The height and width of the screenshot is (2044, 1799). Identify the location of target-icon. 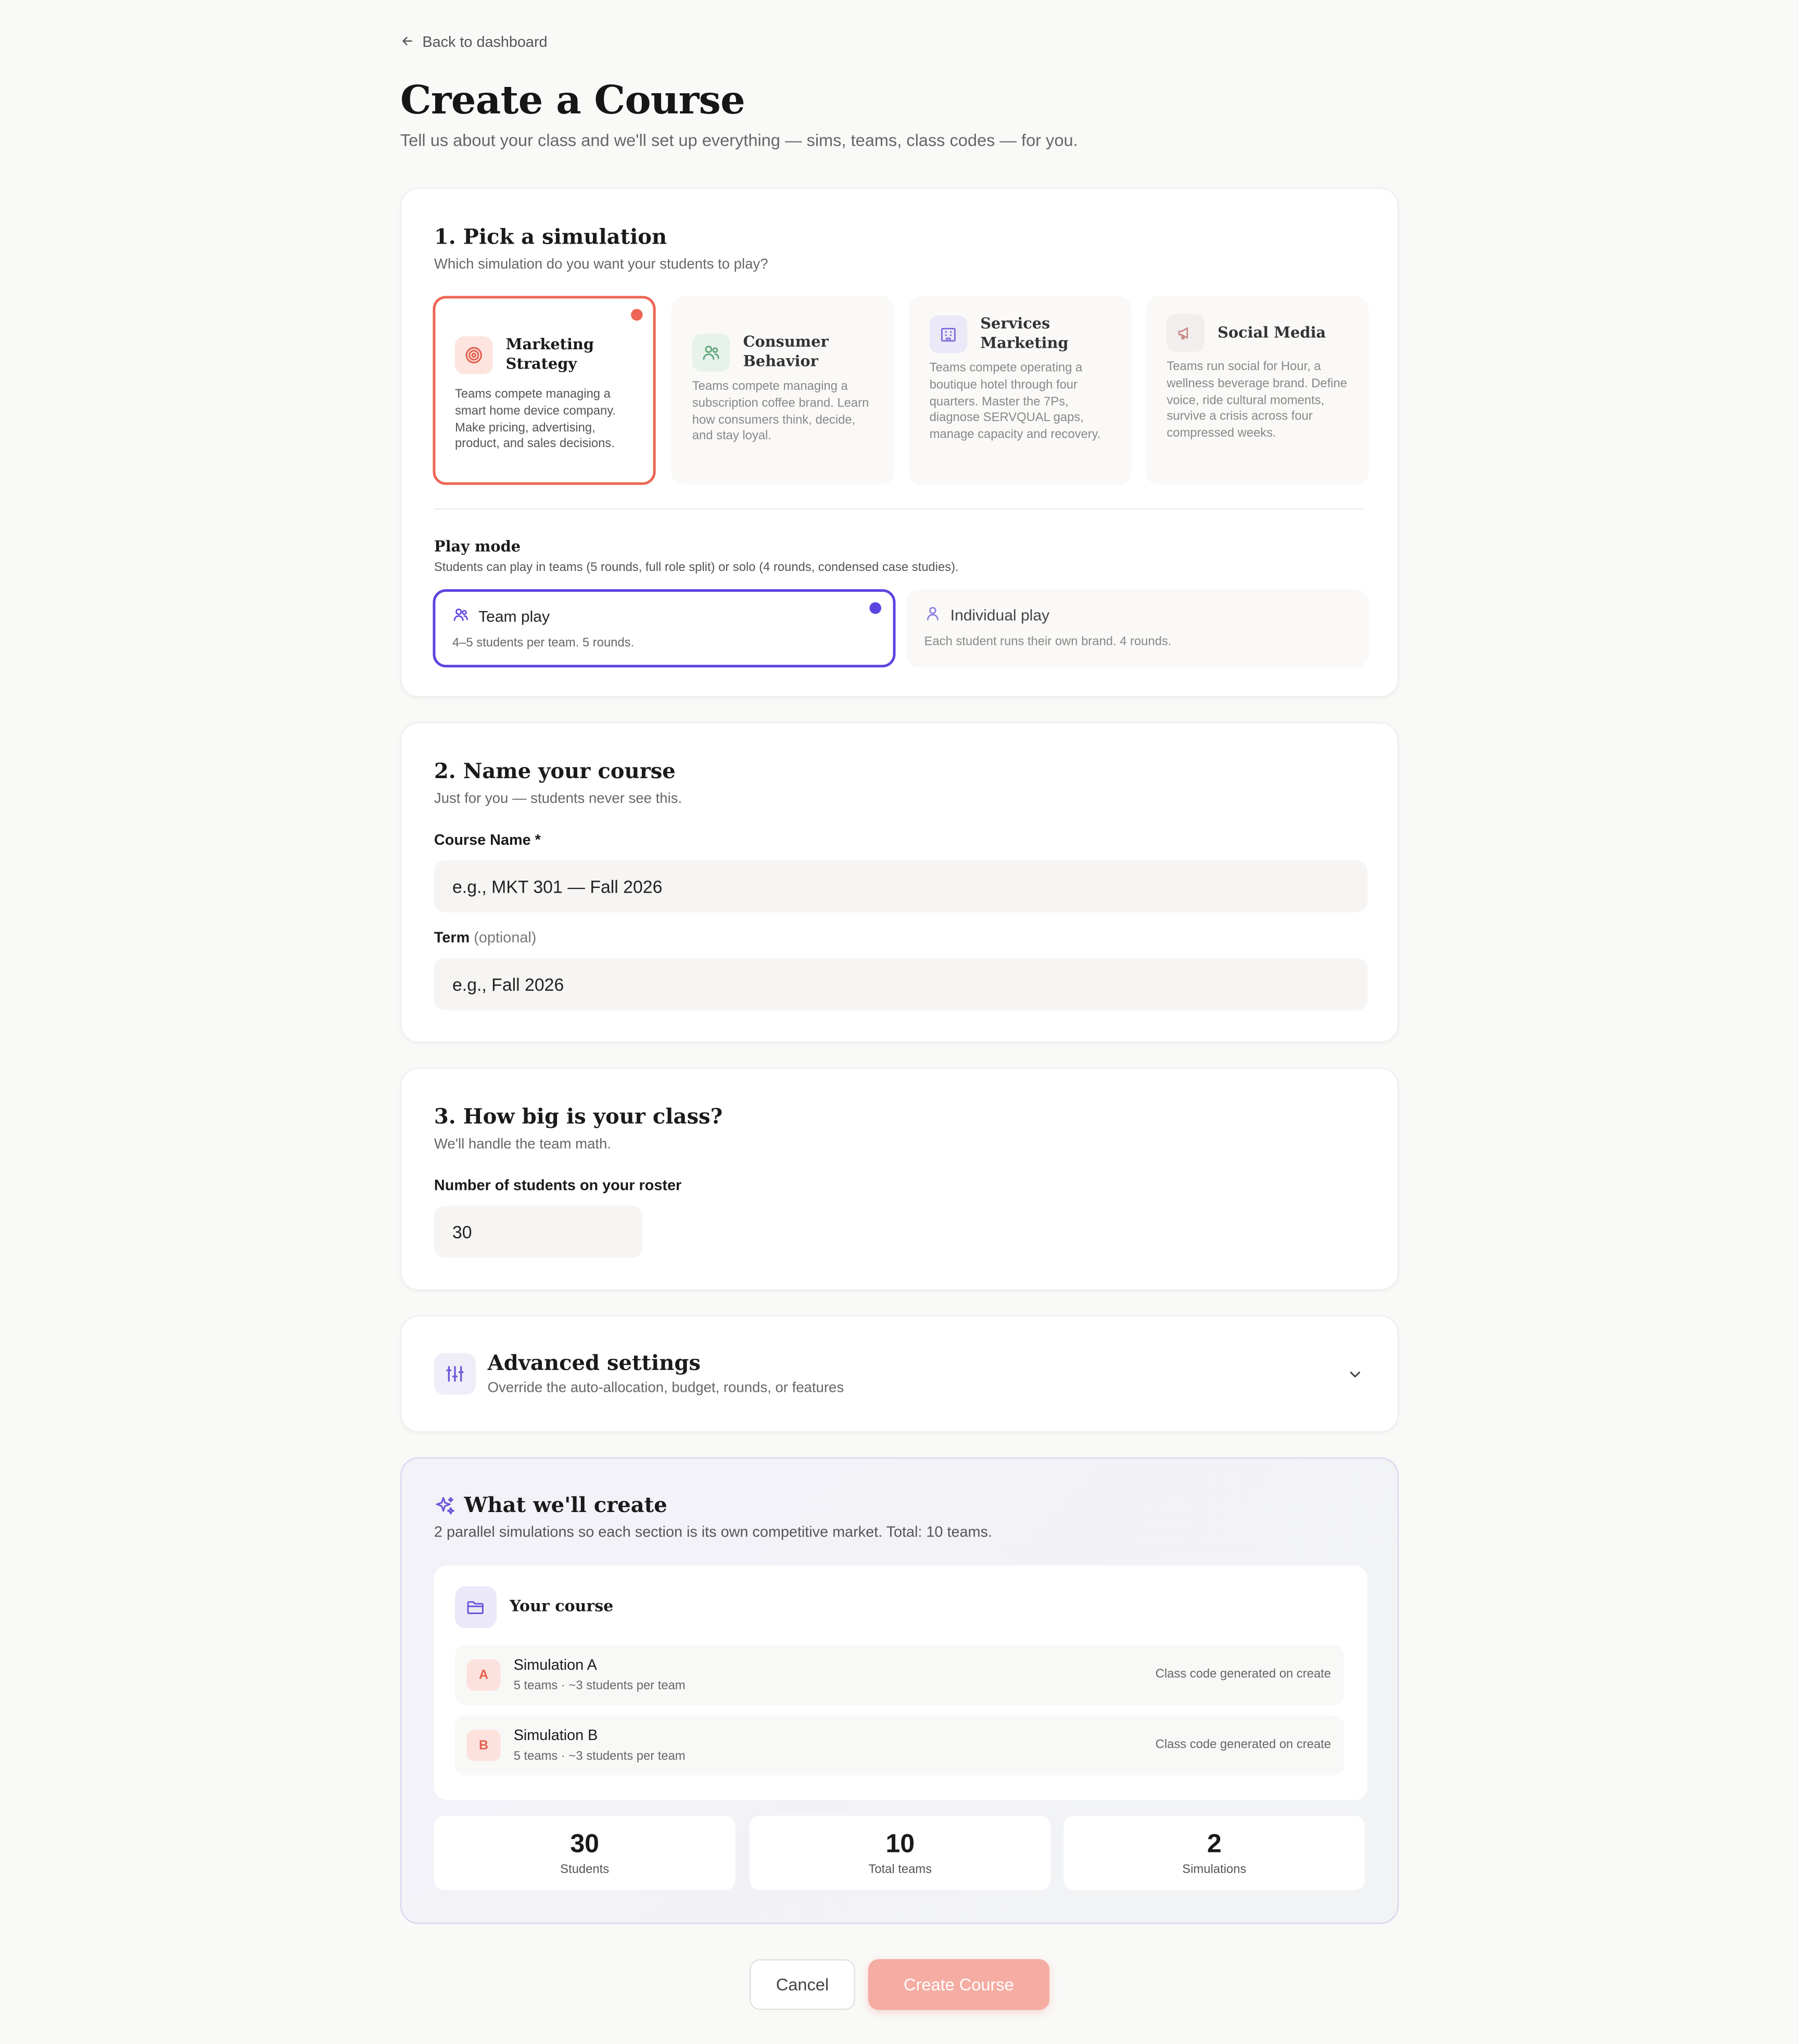
(474, 354).